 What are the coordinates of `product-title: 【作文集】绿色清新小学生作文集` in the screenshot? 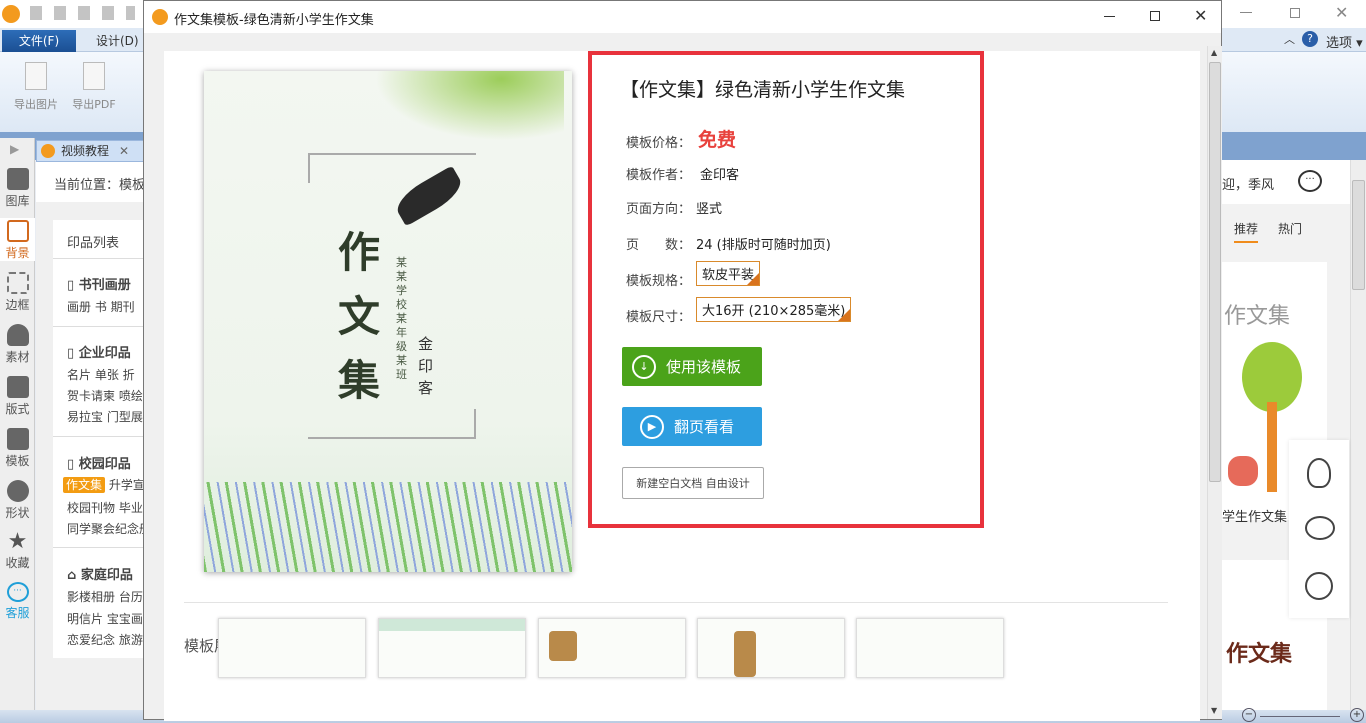 It's located at (763, 90).